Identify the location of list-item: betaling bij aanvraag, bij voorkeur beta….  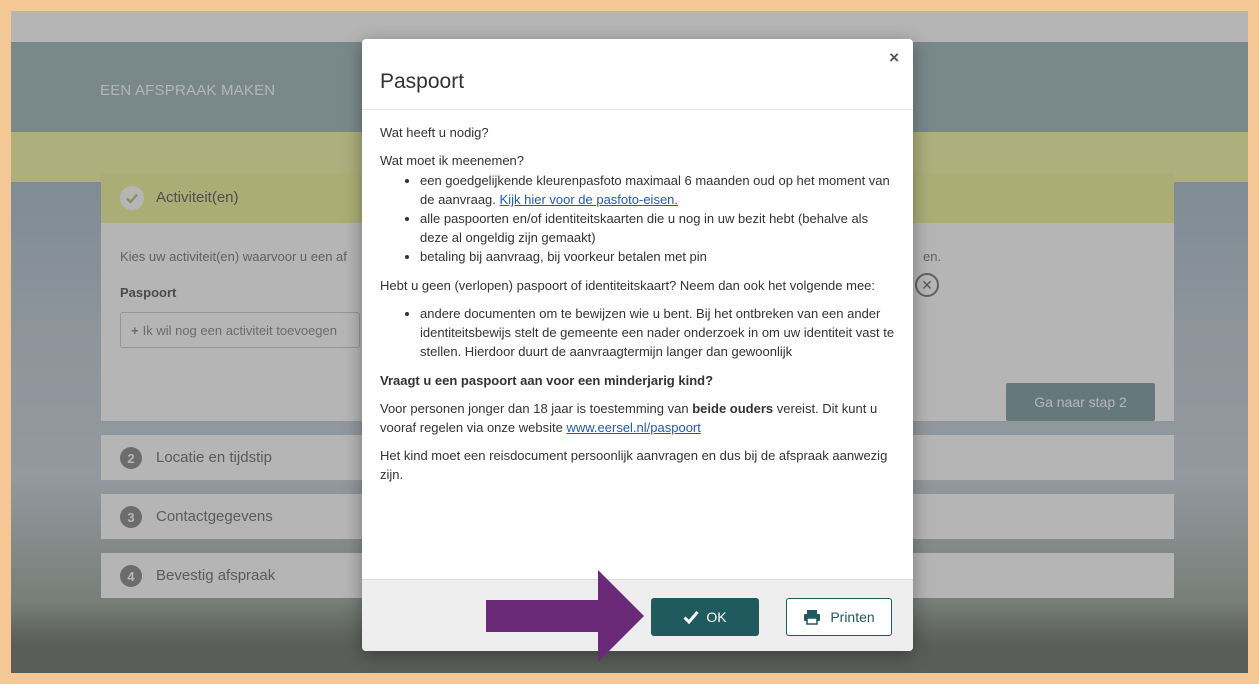
(657, 256).